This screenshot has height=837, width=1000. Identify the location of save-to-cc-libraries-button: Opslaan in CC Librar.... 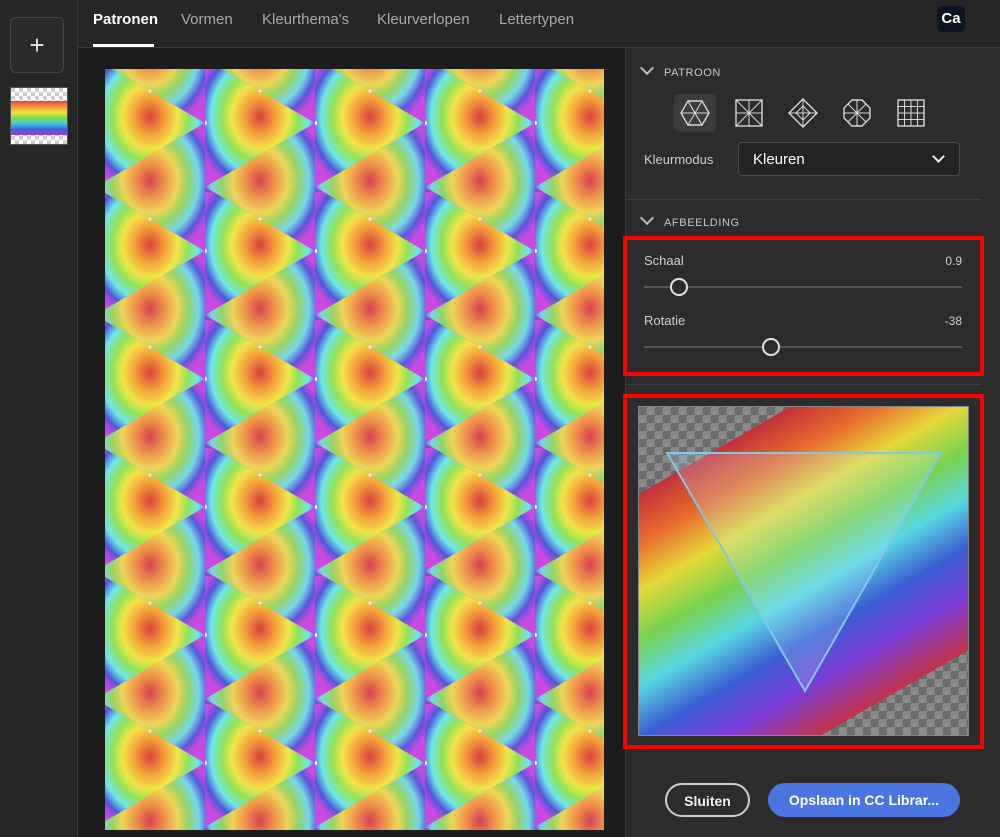
(864, 800).